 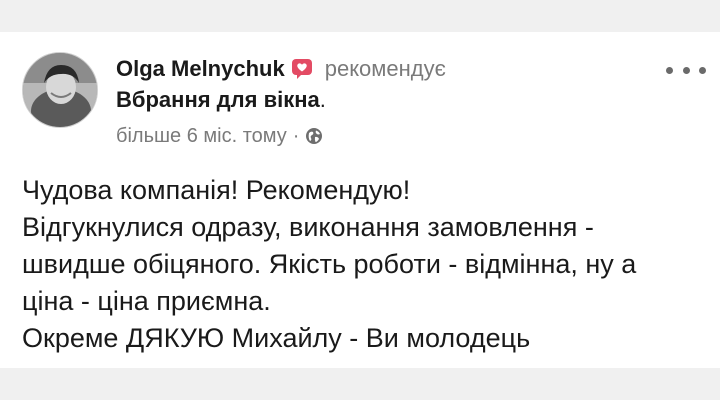 I want to click on recommend-heart-icon, so click(x=302, y=69).